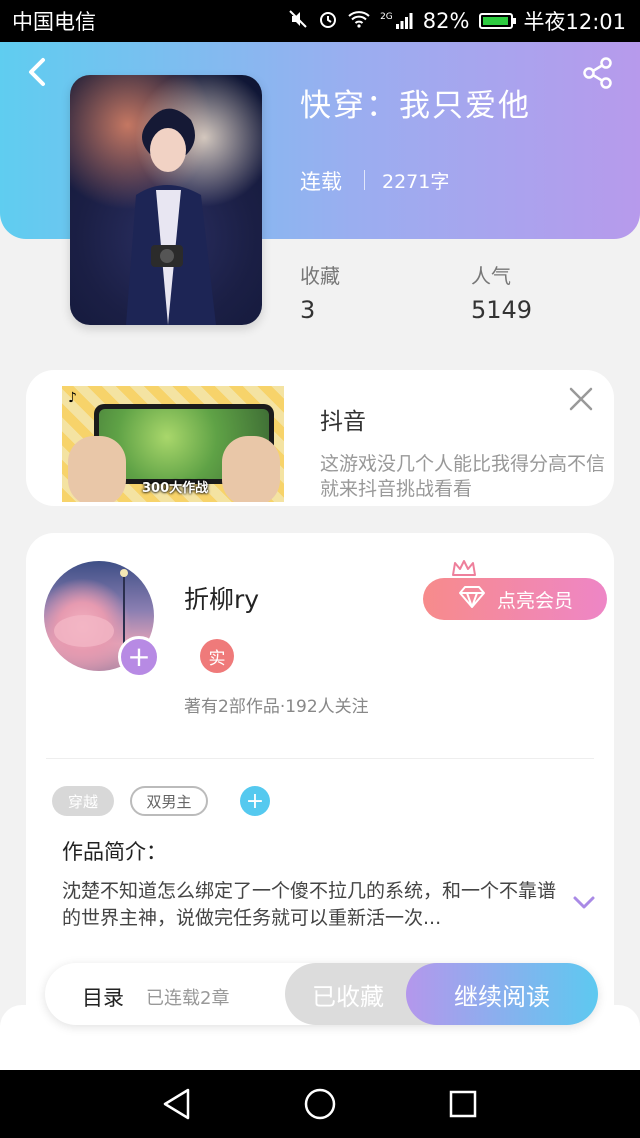 Image resolution: width=640 pixels, height=1138 pixels. What do you see at coordinates (139, 657) in the screenshot?
I see `follow-author-button: +` at bounding box center [139, 657].